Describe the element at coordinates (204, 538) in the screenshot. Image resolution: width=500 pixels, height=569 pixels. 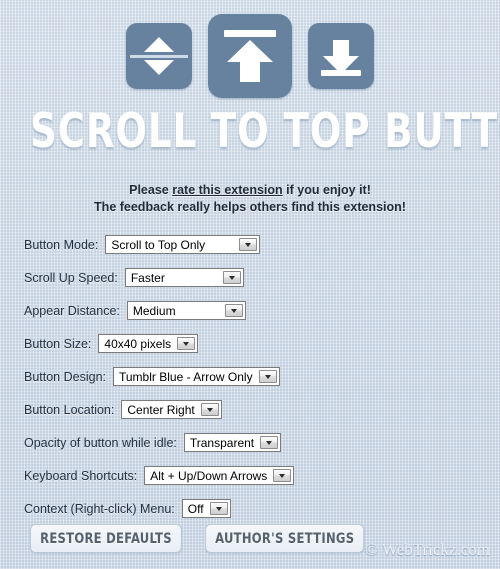
I see `action-button-row: RESTORE DEFAULTS AUTHOR'S SETTINGS` at that location.